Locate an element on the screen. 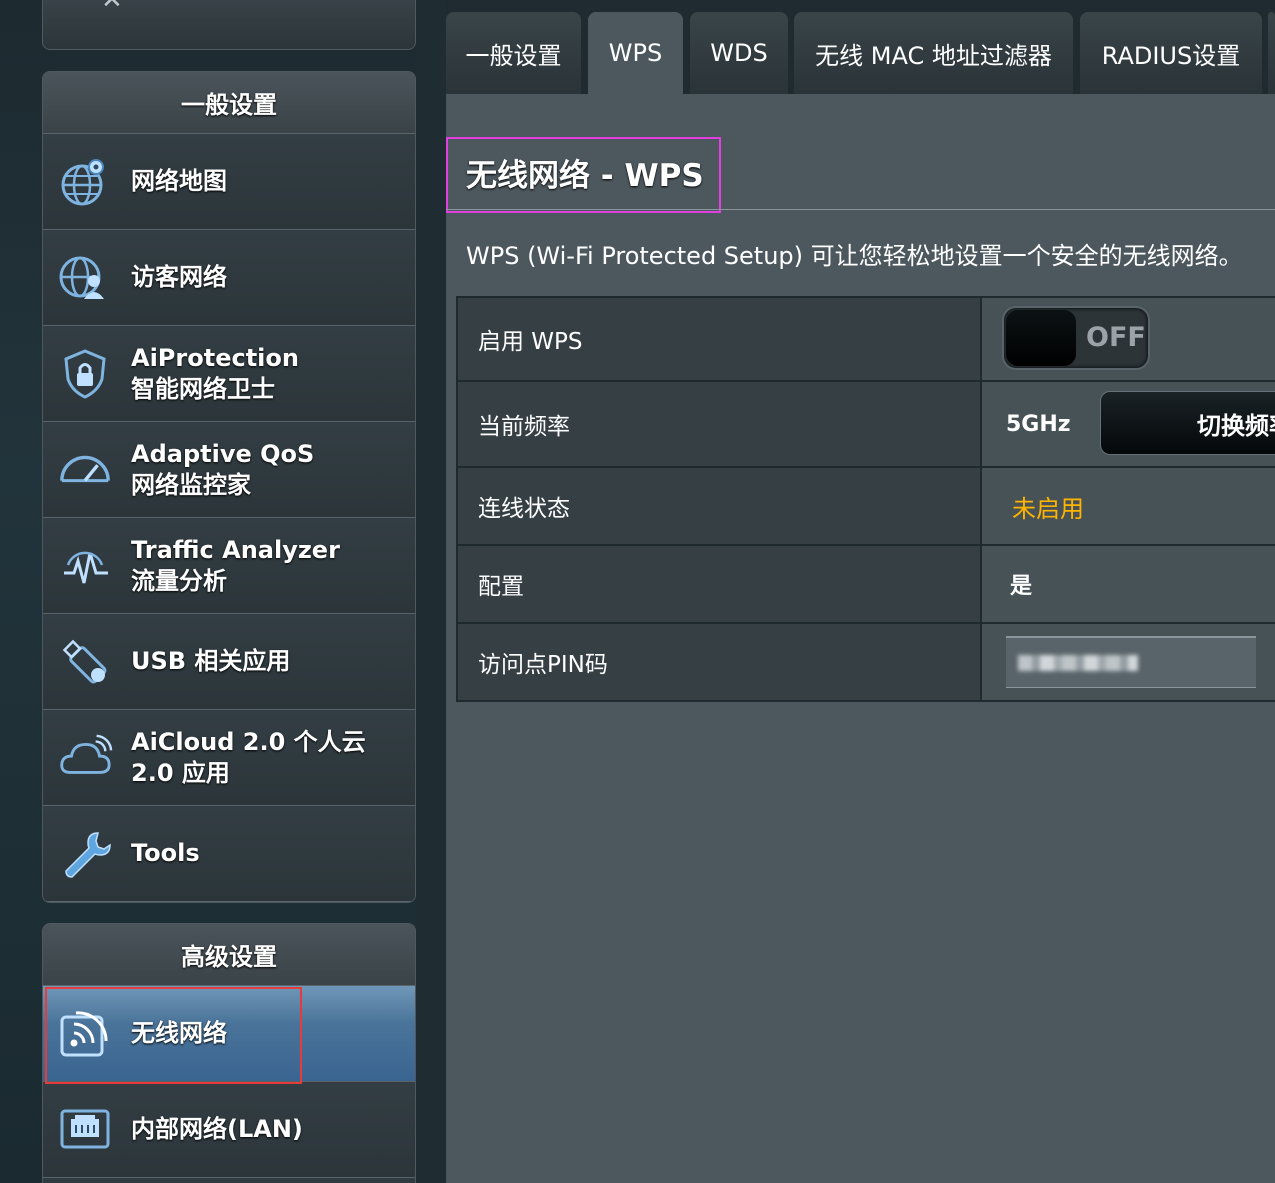 The width and height of the screenshot is (1275, 1183). sidebar-top-panel: ✕ is located at coordinates (229, 25).